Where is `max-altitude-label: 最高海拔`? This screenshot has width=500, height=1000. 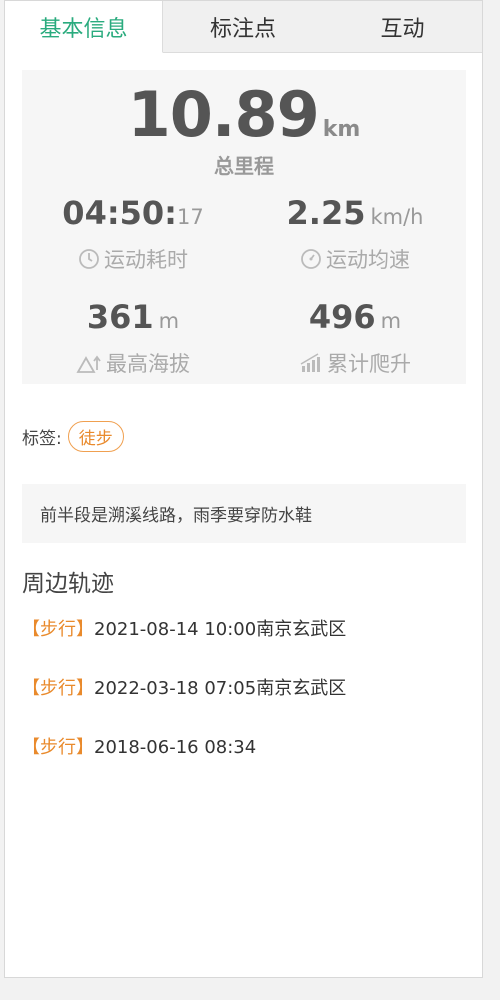
max-altitude-label: 最高海拔 is located at coordinates (148, 364).